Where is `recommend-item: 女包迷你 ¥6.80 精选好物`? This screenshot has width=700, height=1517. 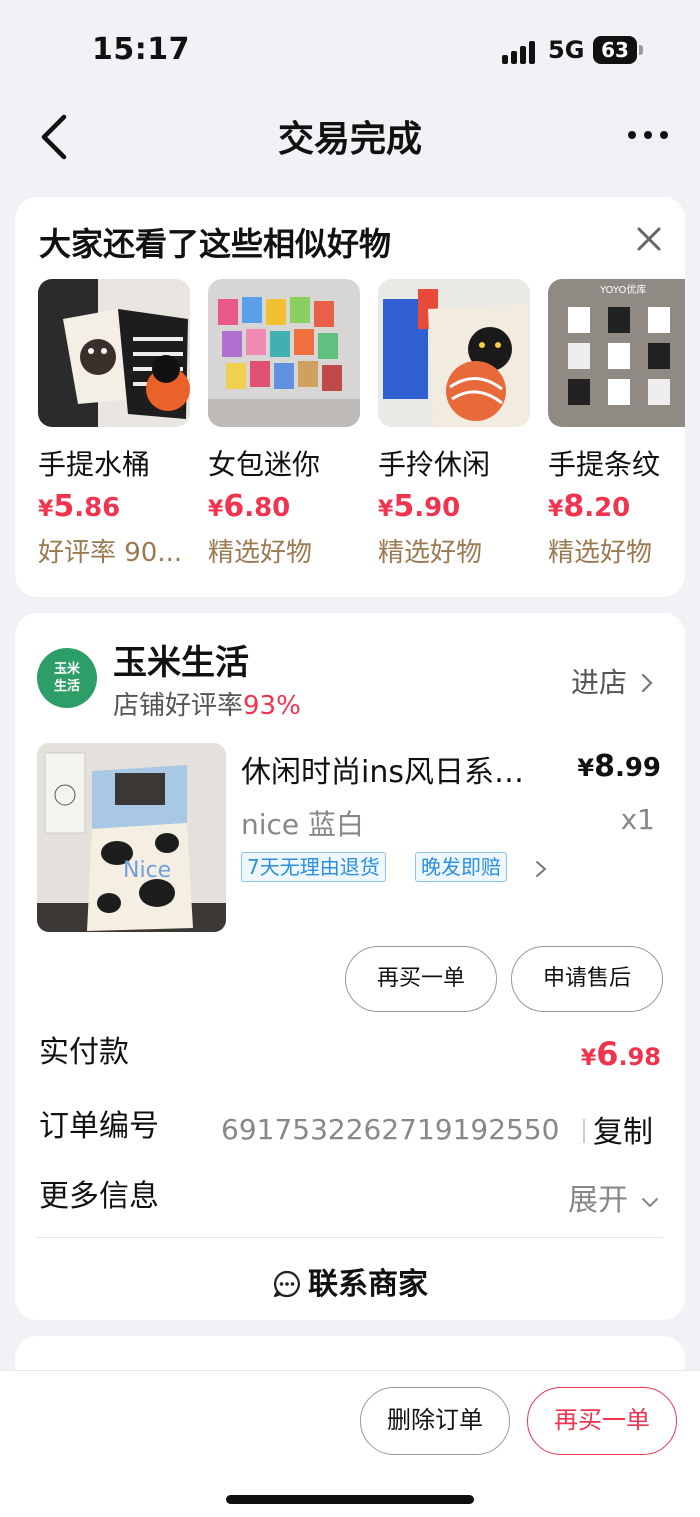 recommend-item: 女包迷你 ¥6.80 精选好物 is located at coordinates (284, 424).